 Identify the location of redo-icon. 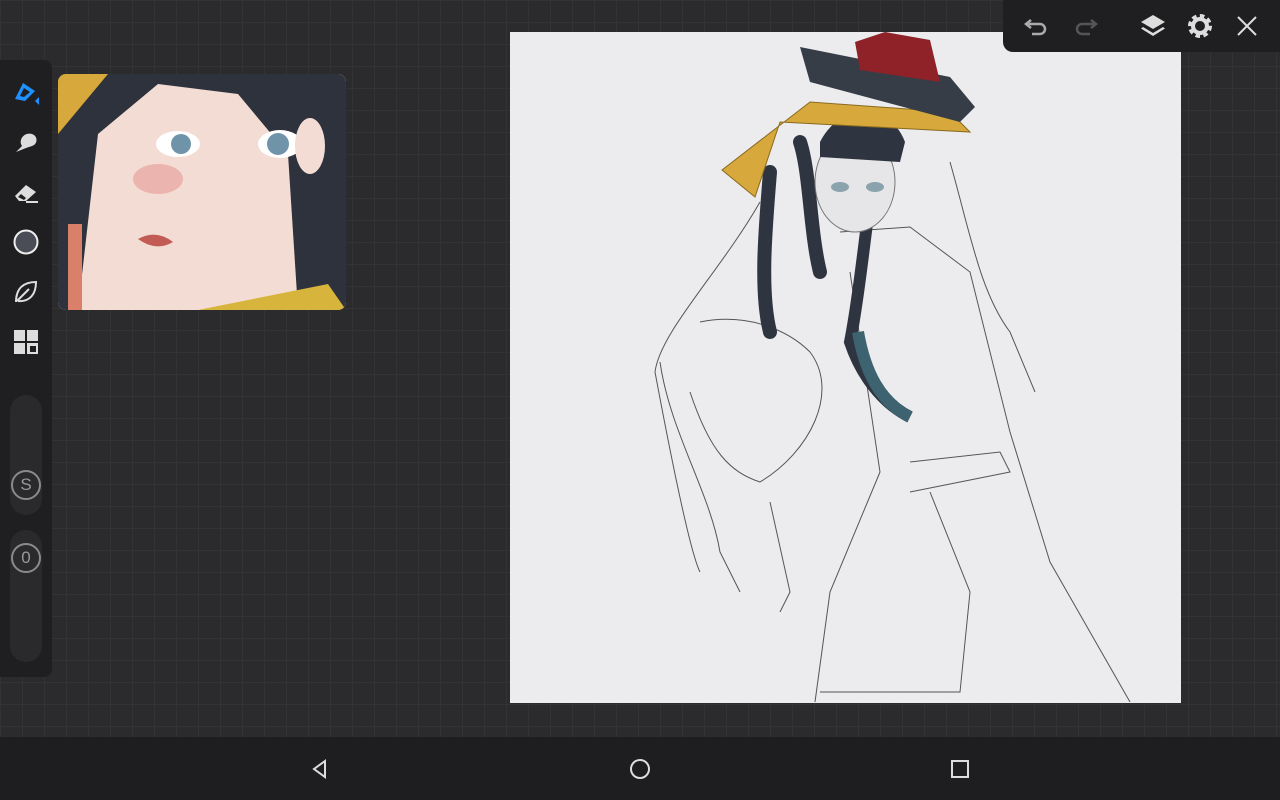
(1087, 27).